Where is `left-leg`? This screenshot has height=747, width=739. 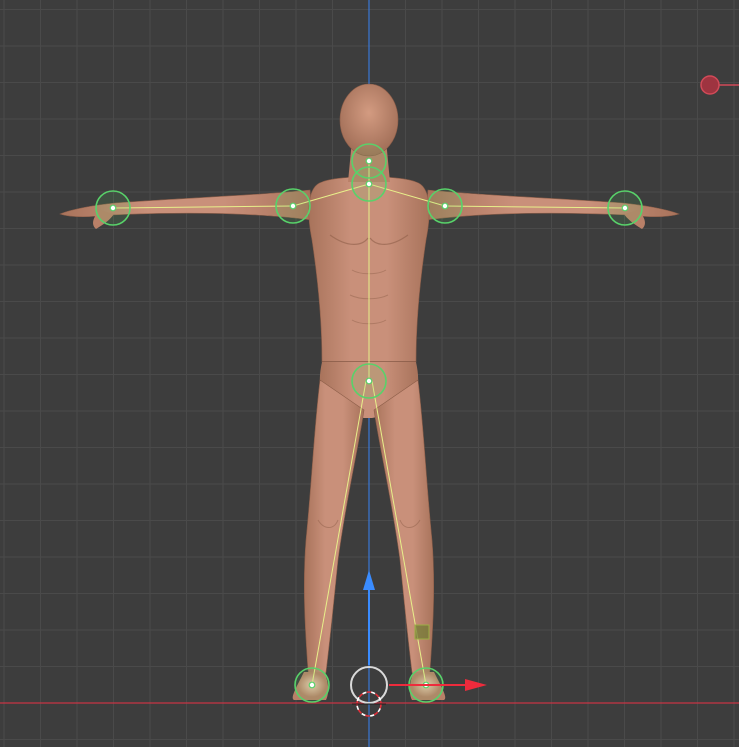
left-leg is located at coordinates (334, 530).